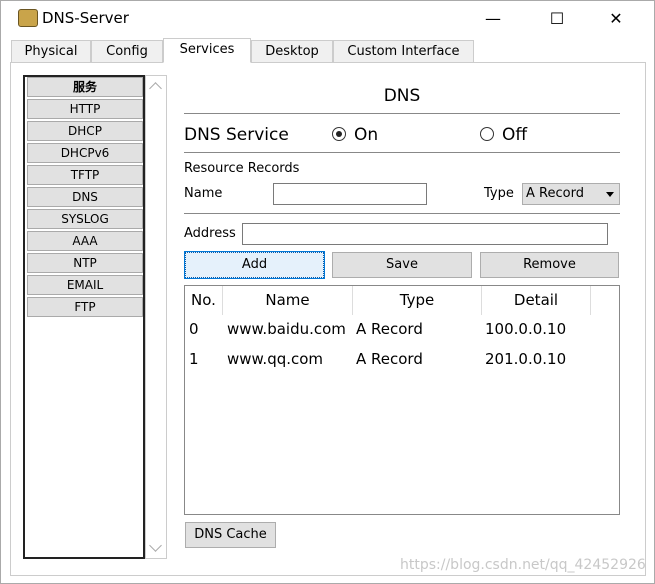  What do you see at coordinates (85, 18) in the screenshot?
I see `window-title: DNS-Server` at bounding box center [85, 18].